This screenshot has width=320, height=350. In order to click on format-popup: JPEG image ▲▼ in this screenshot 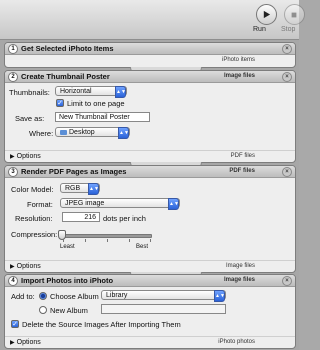, I will do `click(120, 204)`.